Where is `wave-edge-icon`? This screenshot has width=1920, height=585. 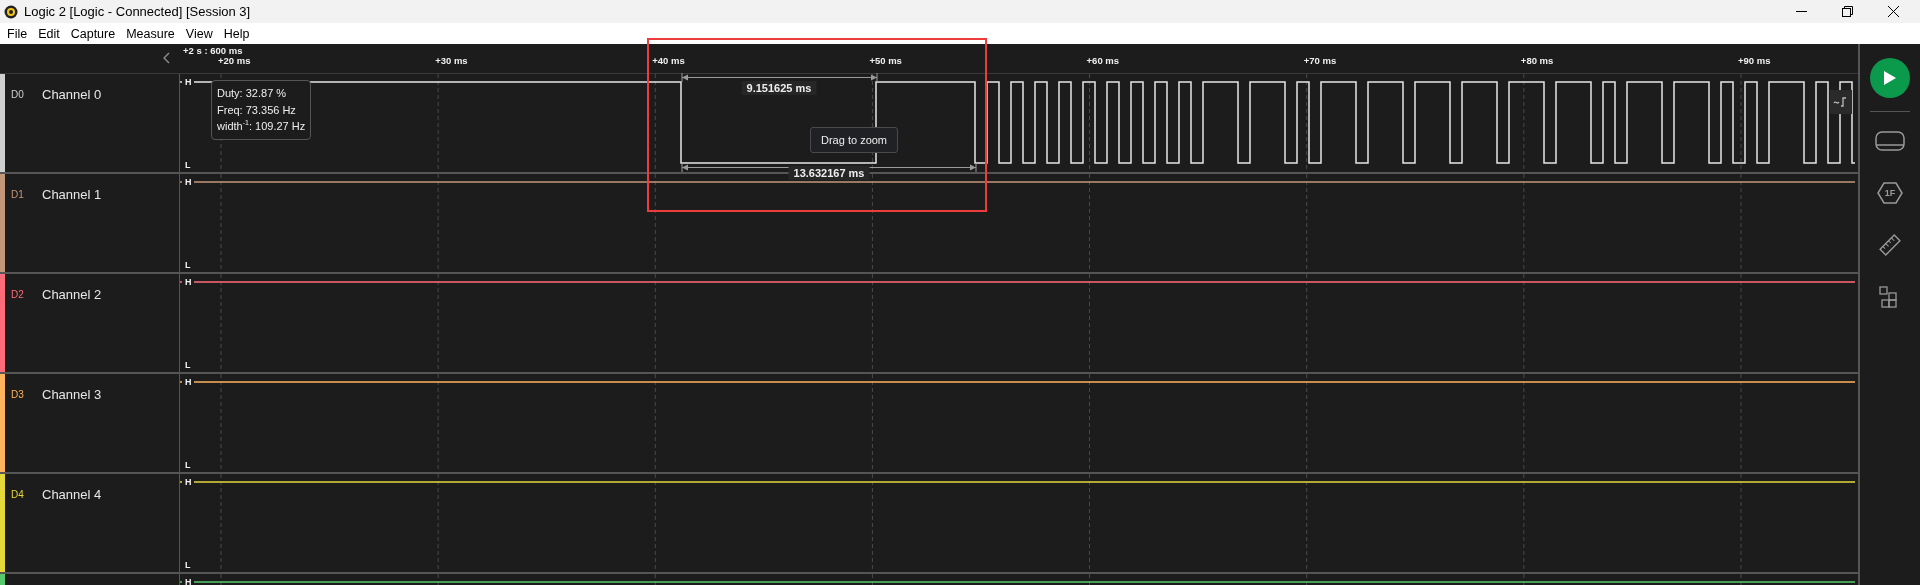 wave-edge-icon is located at coordinates (1841, 102).